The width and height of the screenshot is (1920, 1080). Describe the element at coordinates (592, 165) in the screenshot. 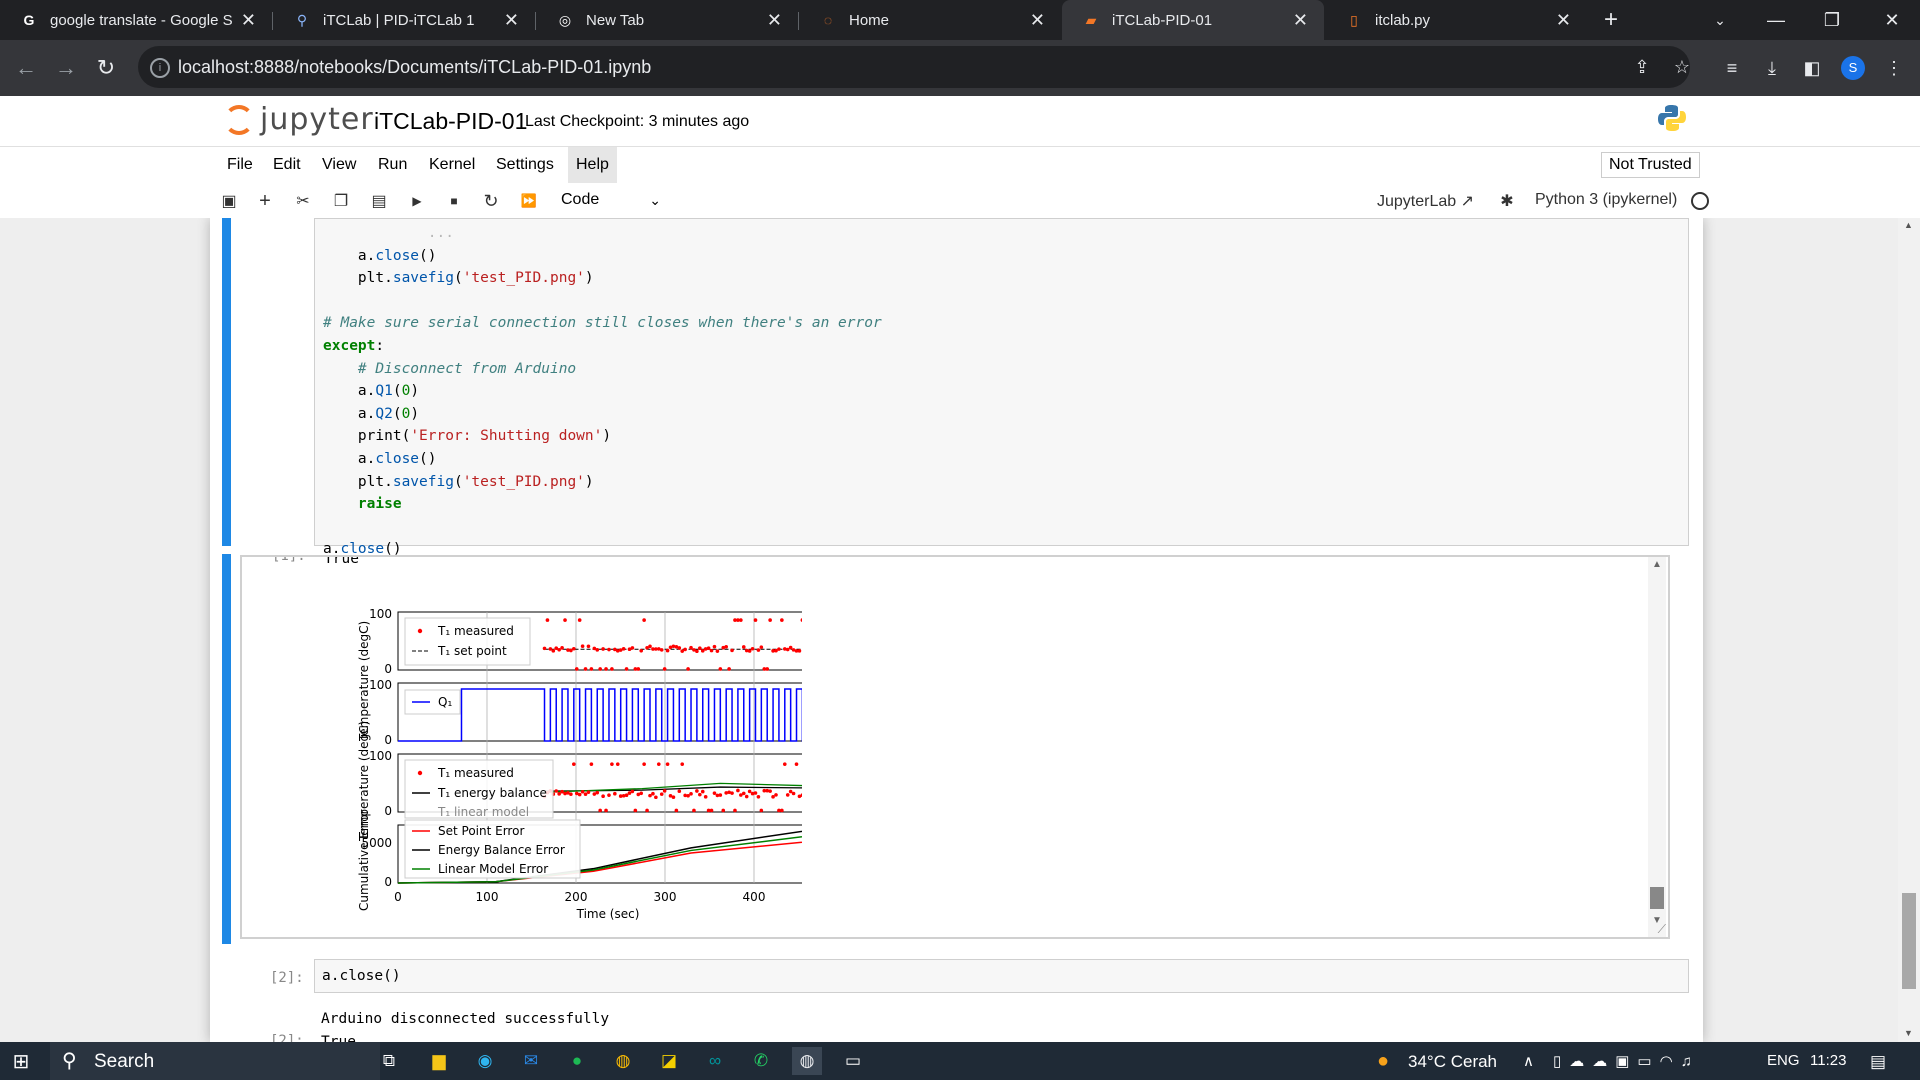

I see `menu-help: Help` at that location.